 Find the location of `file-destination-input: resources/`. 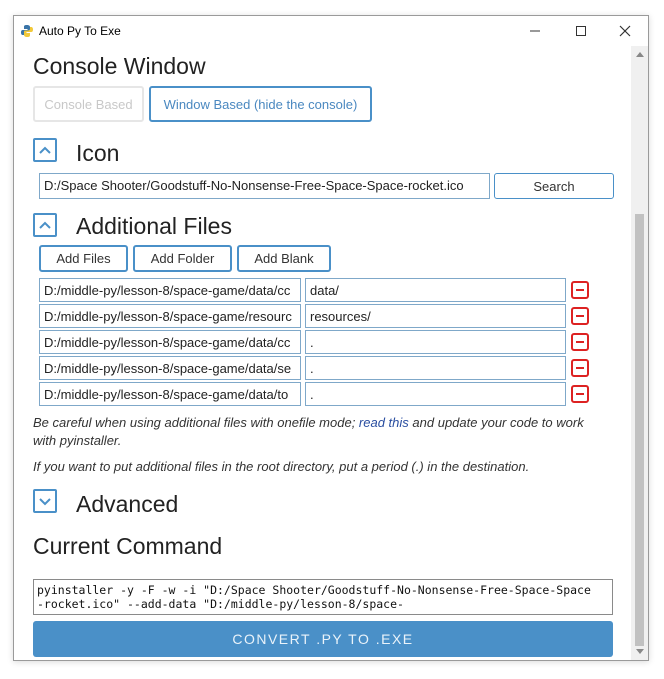

file-destination-input: resources/ is located at coordinates (435, 316).